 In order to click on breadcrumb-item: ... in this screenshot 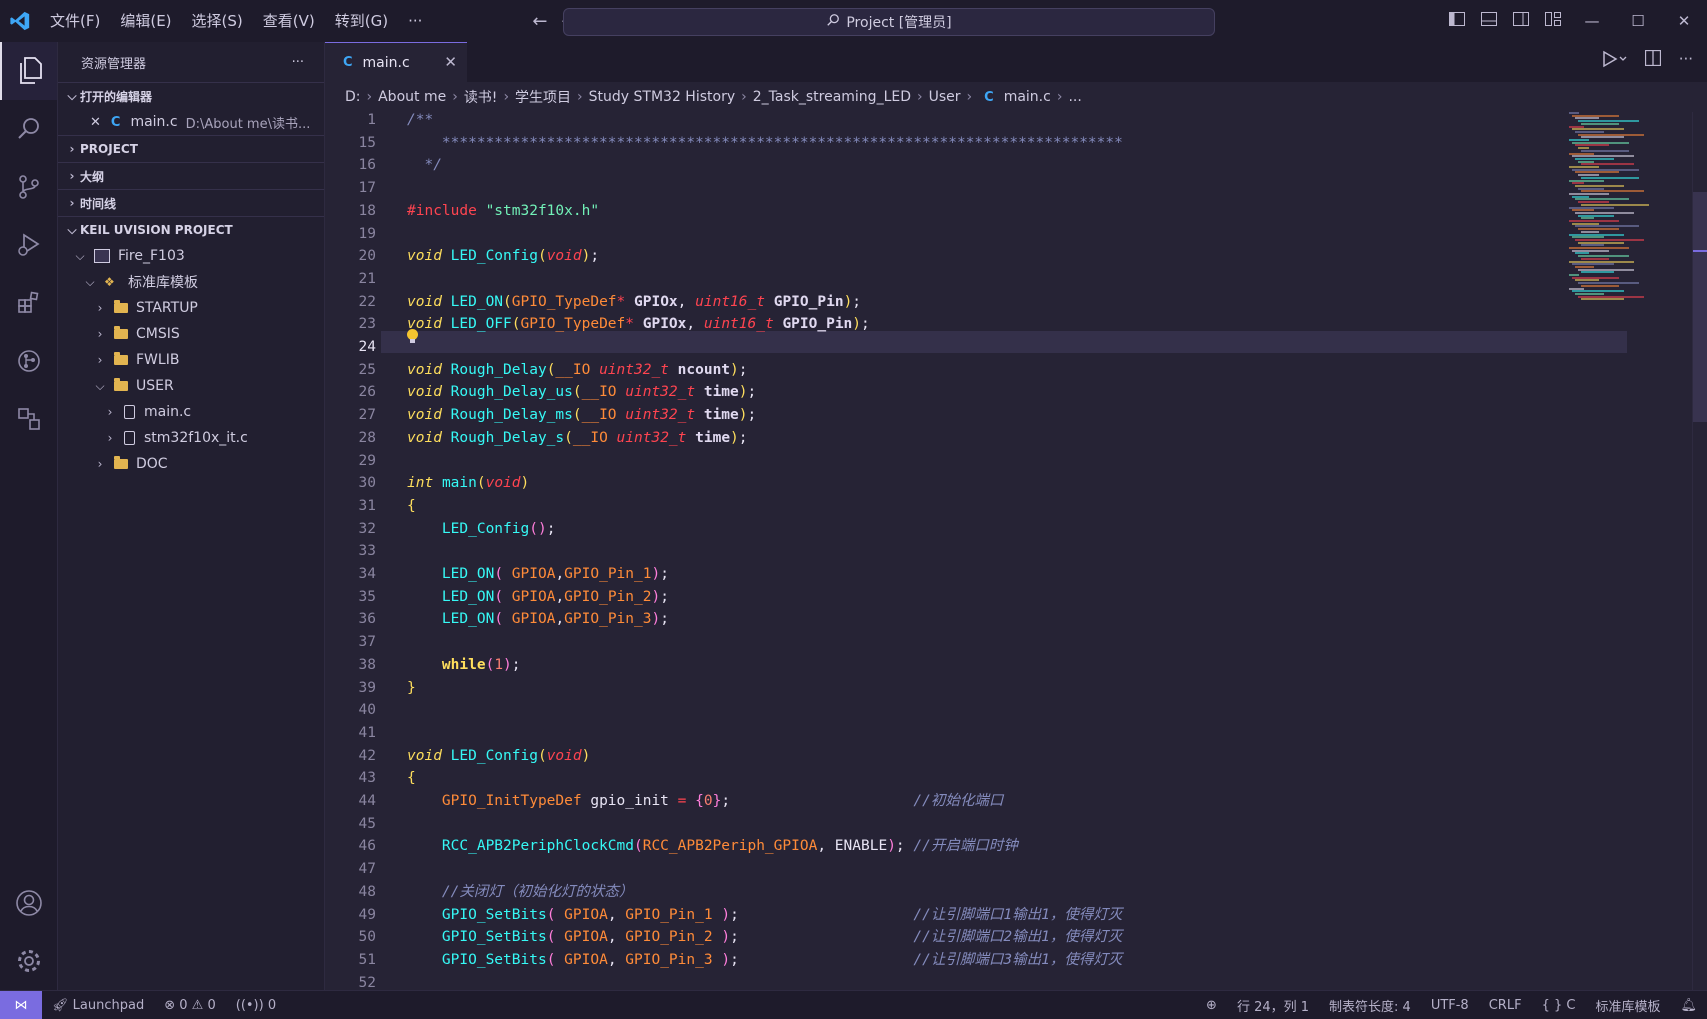, I will do `click(1074, 97)`.